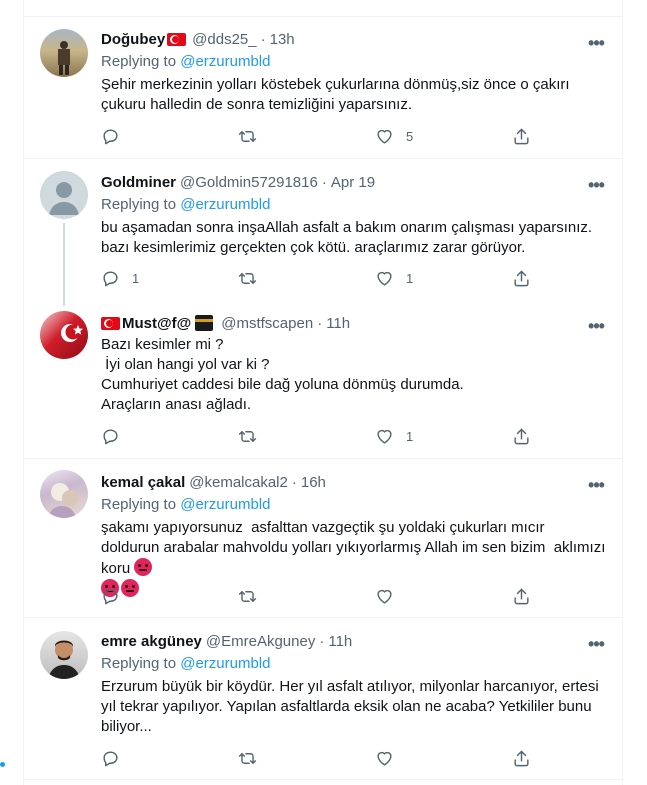 The image size is (647, 785). I want to click on display-name: emre akgüney, so click(151, 641).